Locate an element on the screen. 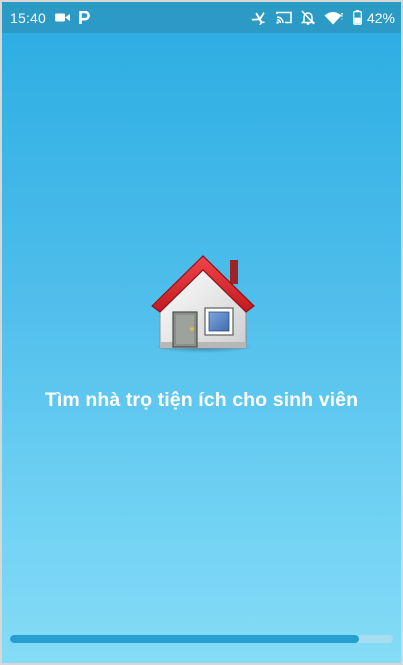 The height and width of the screenshot is (665, 403). status-bar: 15:40 42% is located at coordinates (201, 17).